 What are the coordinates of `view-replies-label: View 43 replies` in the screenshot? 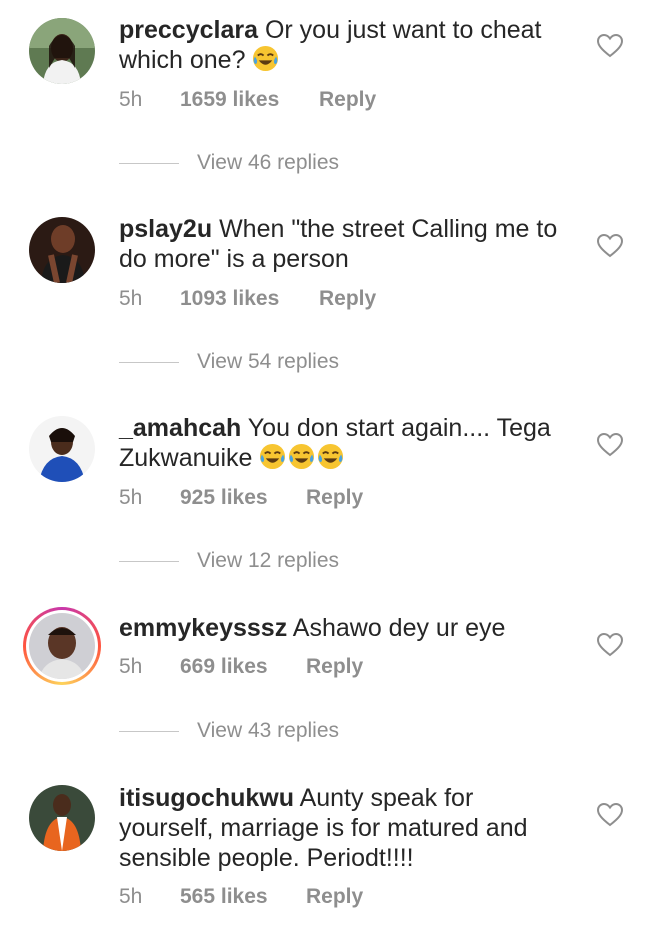 It's located at (268, 731).